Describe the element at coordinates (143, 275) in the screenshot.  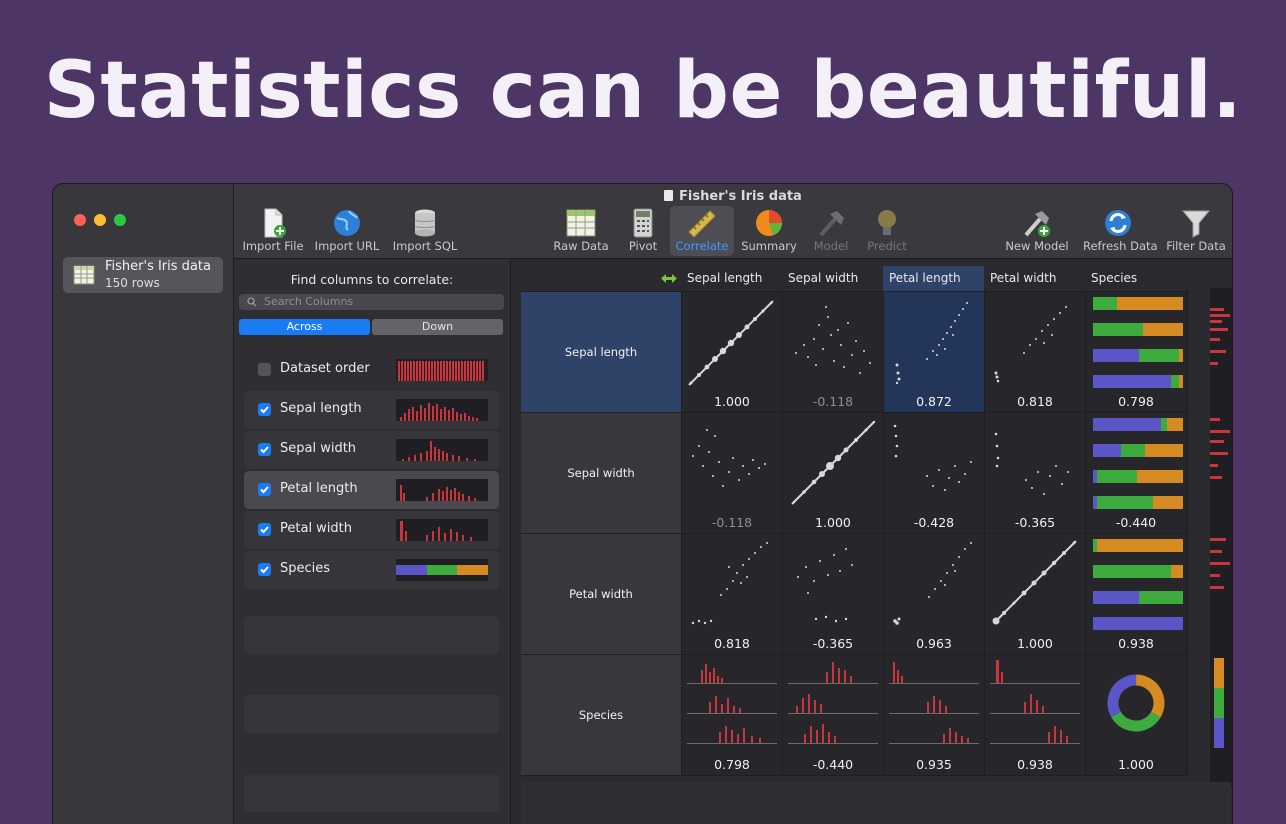
I see `sidebar-item-iris-data: Fisher's Iris data 150 rows` at that location.